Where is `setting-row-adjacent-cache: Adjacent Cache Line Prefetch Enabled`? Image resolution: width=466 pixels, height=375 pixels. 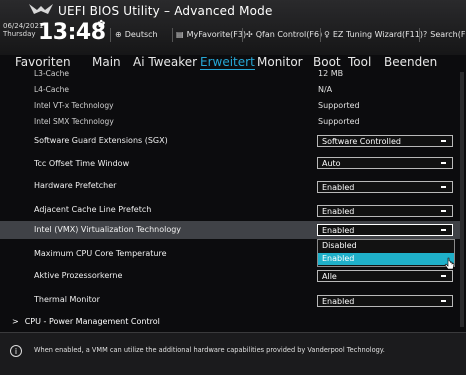 setting-row-adjacent-cache: Adjacent Cache Line Prefetch Enabled is located at coordinates (230, 211).